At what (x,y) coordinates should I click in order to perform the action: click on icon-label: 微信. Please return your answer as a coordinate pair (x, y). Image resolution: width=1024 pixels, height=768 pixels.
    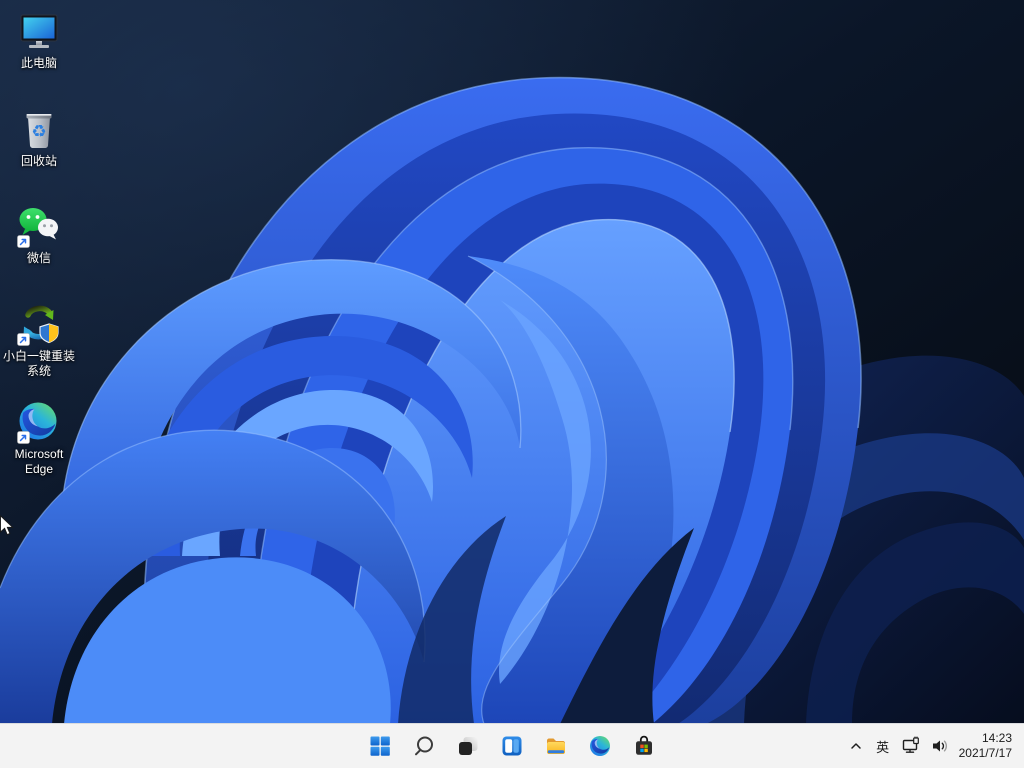
    Looking at the image, I should click on (38, 258).